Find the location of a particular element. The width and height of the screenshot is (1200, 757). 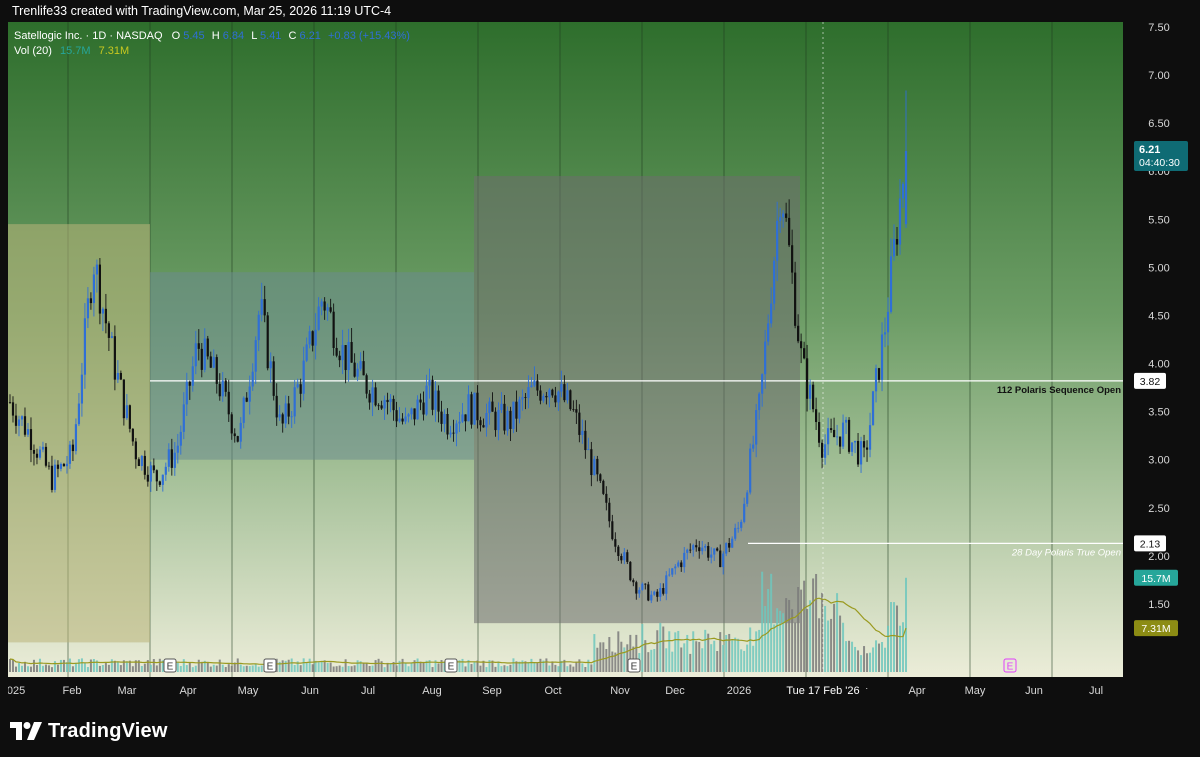

legend-close-value: 6.21 is located at coordinates (310, 36).